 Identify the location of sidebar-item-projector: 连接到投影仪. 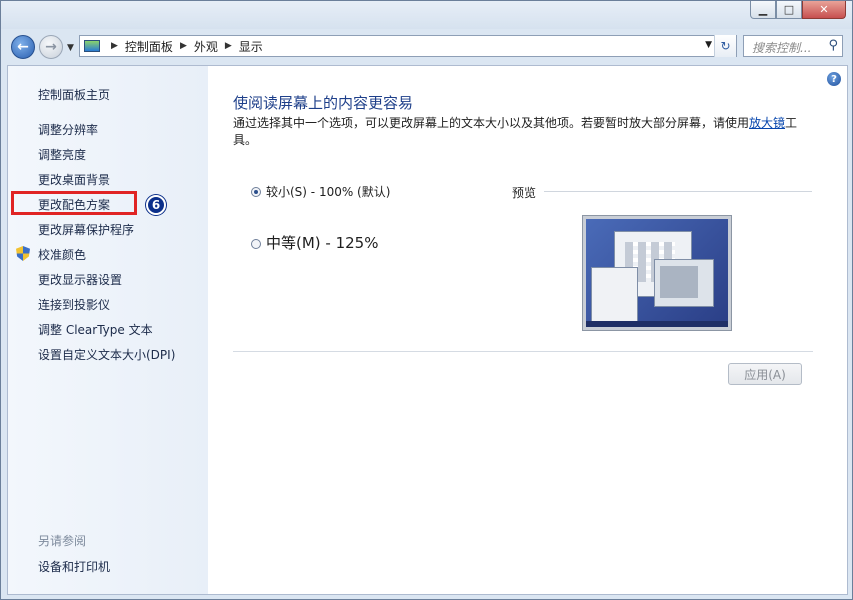
(74, 304).